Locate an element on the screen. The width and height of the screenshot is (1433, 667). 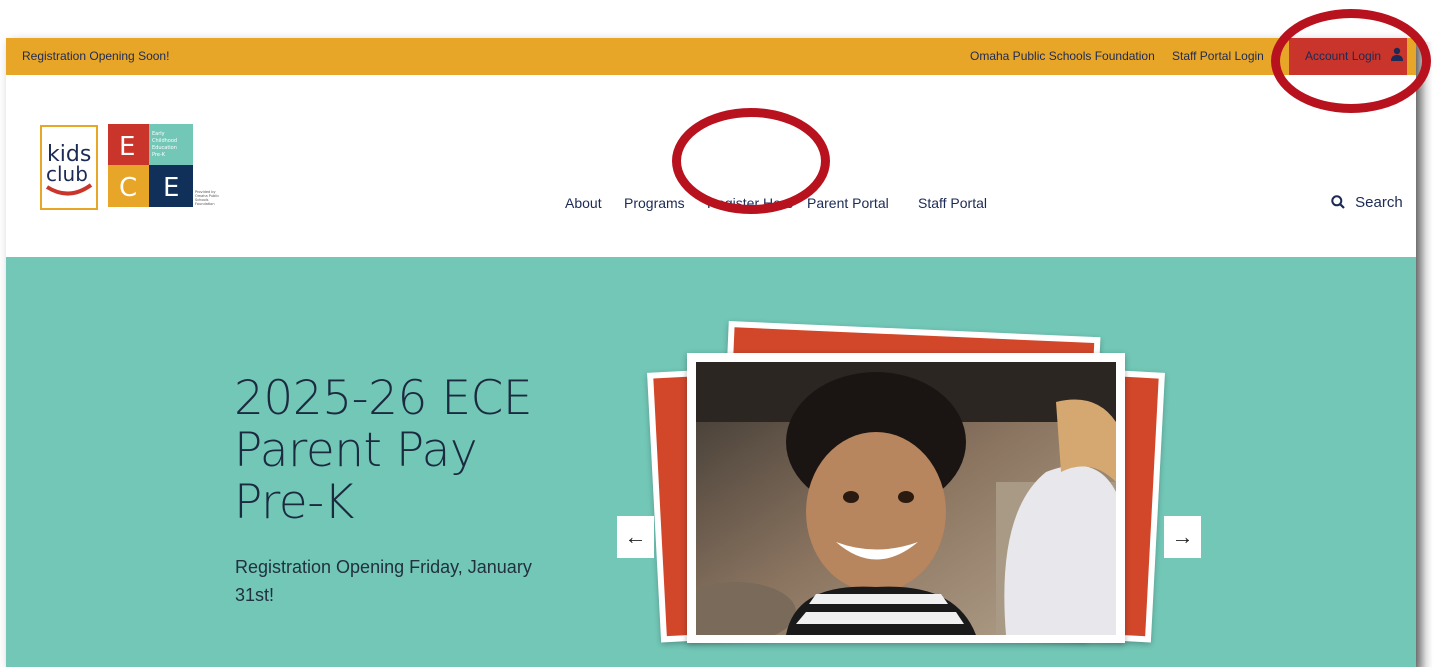
svg-text: C is located at coordinates (128, 188).